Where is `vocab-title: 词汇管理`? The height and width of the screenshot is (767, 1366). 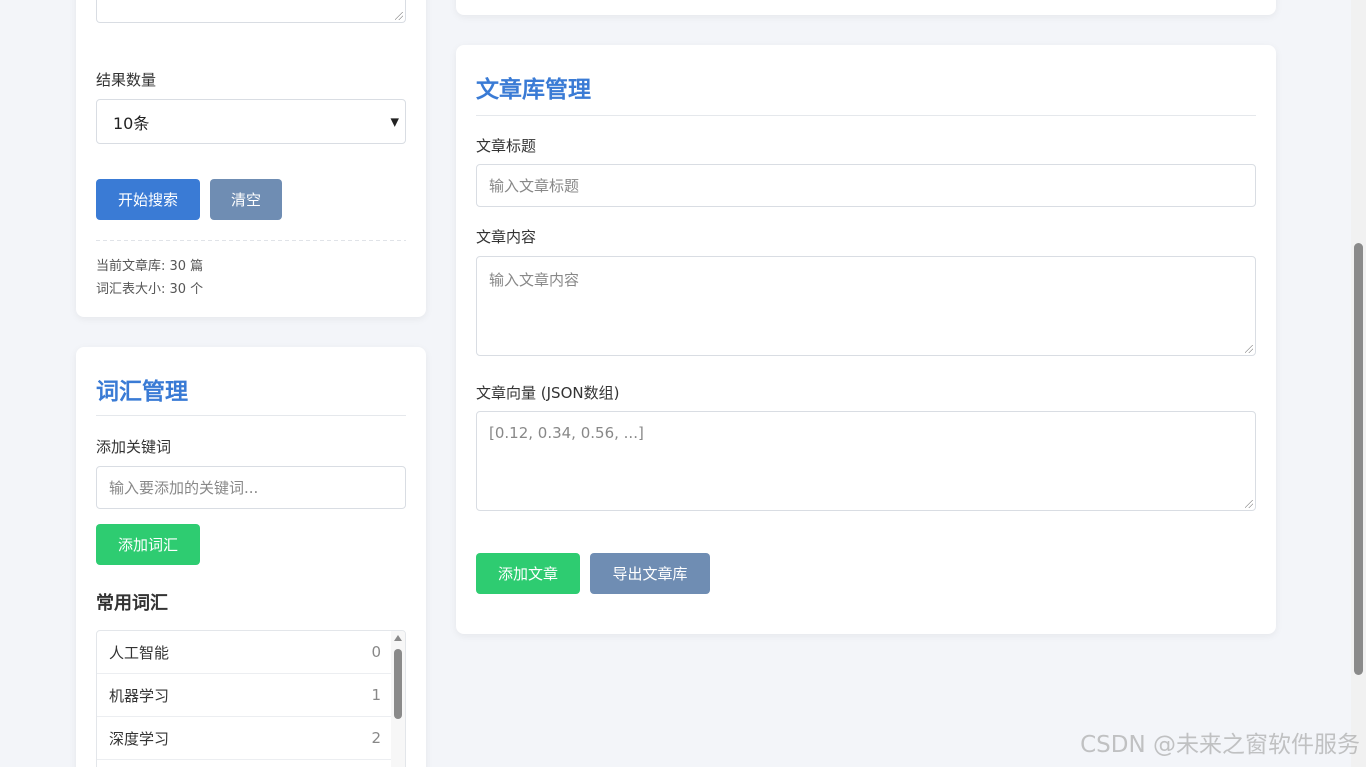
vocab-title: 词汇管理 is located at coordinates (142, 392).